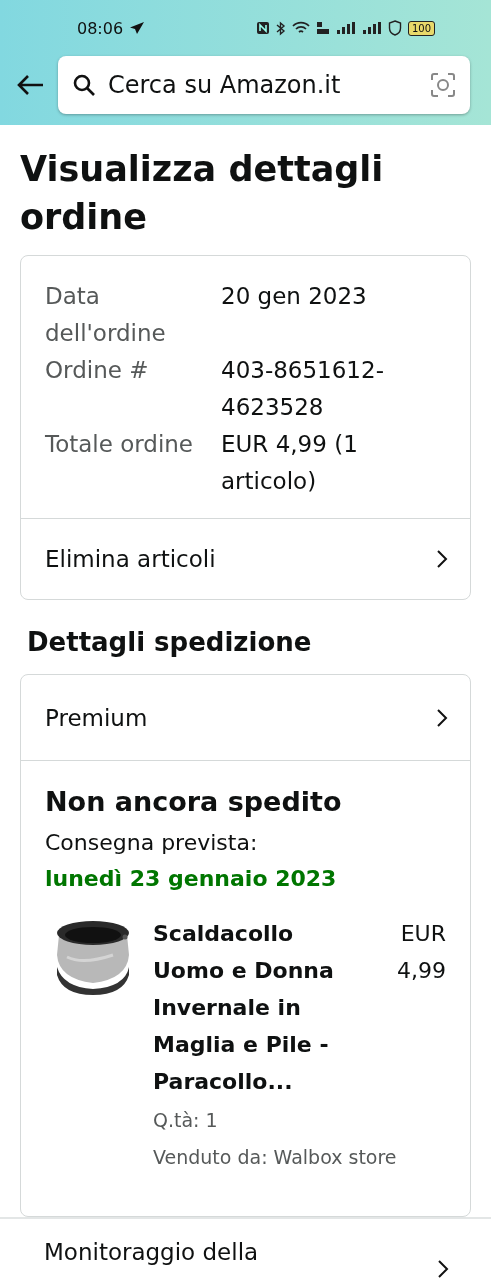 This screenshot has height=1280, width=491. What do you see at coordinates (100, 28) in the screenshot?
I see `status-time: 08:06` at bounding box center [100, 28].